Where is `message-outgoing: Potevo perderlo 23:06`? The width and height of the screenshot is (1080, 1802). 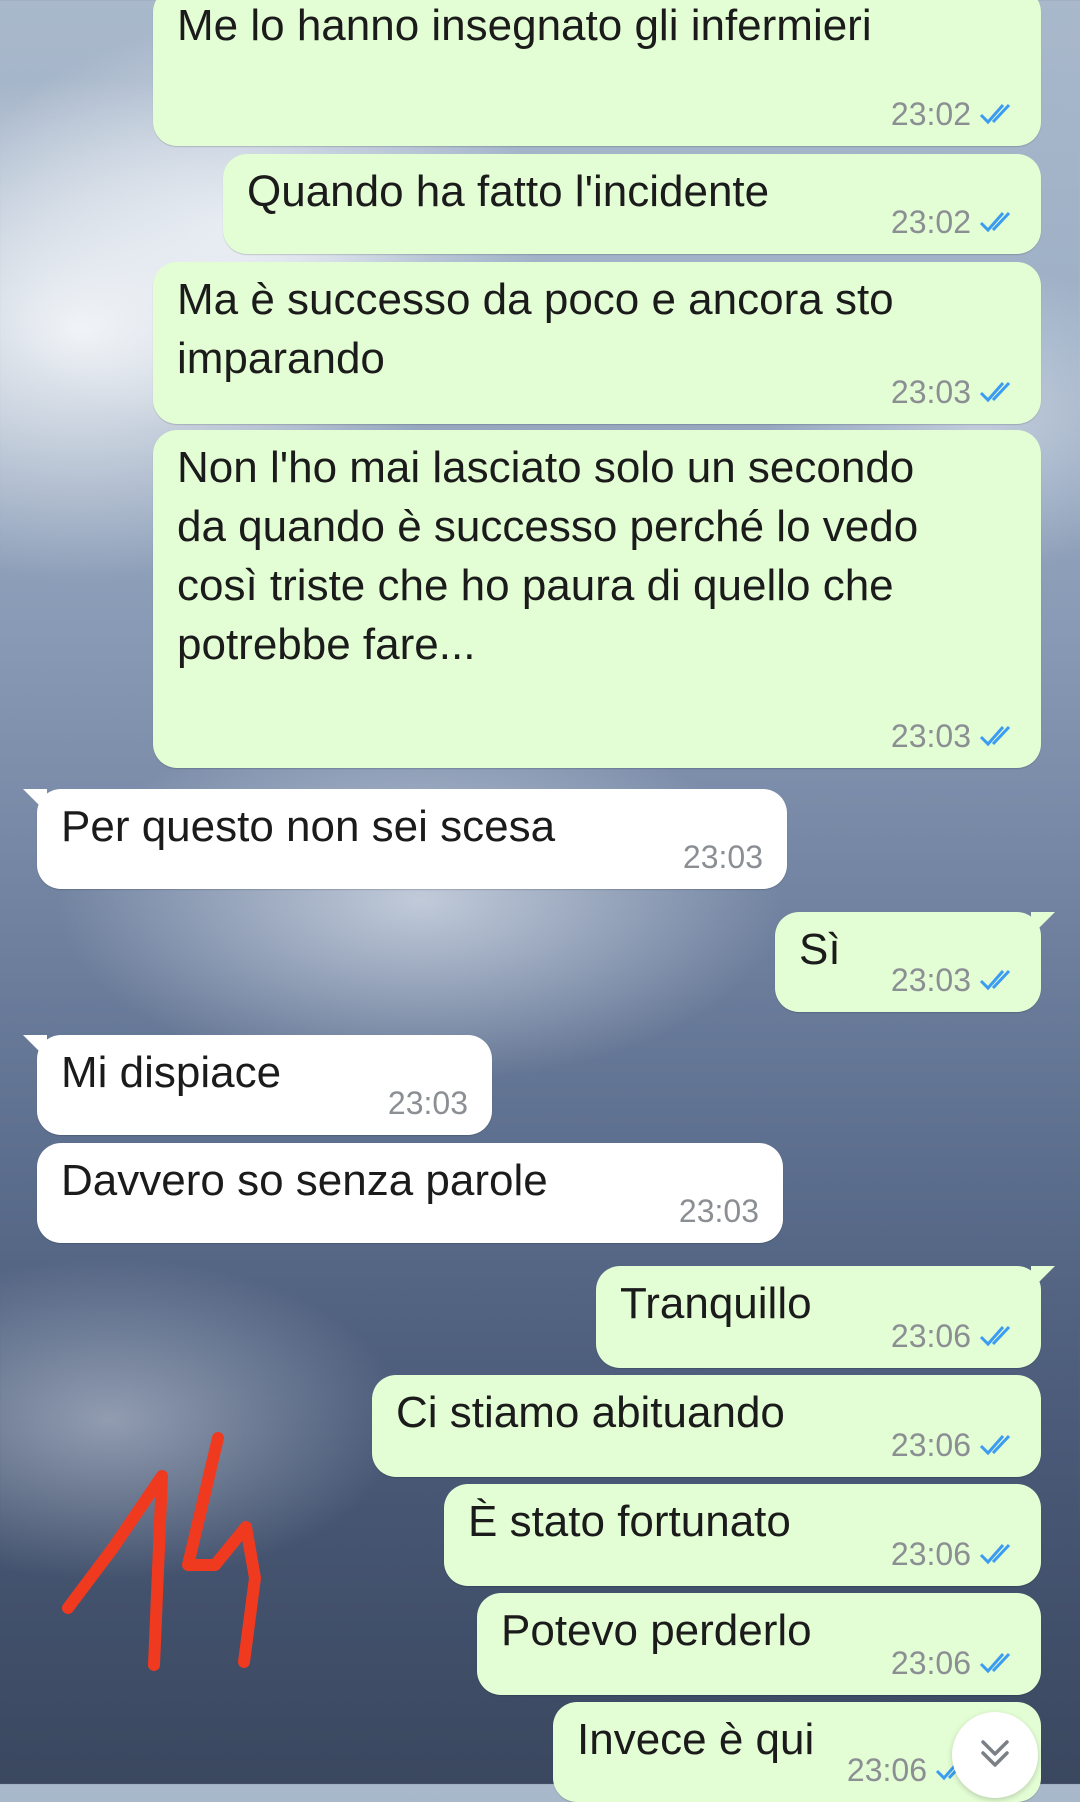
message-outgoing: Potevo perderlo 23:06 is located at coordinates (759, 1644).